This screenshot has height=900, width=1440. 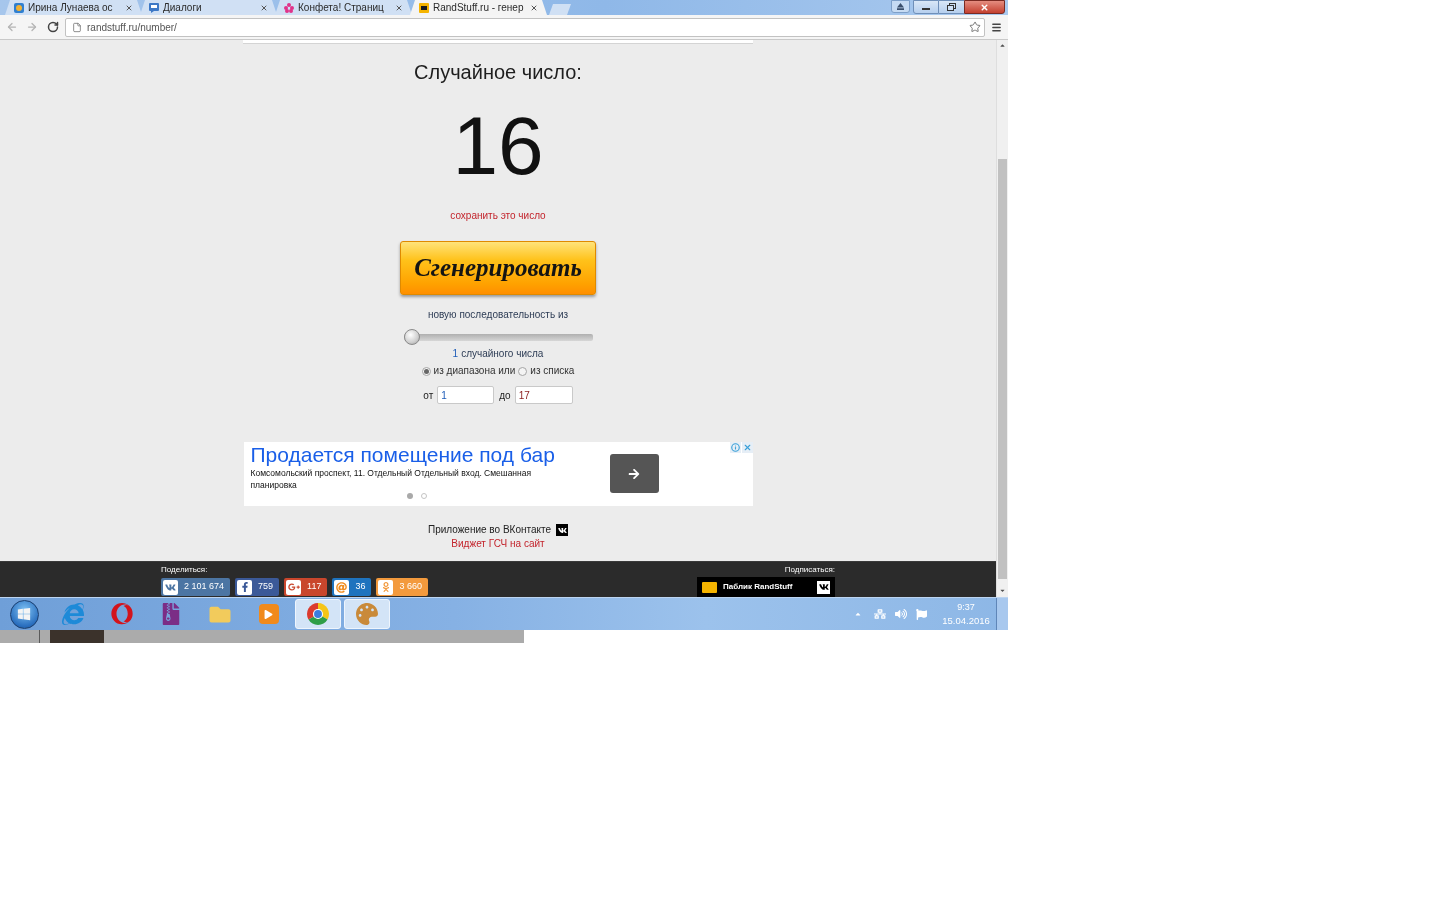 I want to click on share-label: Поделиться:, so click(x=185, y=570).